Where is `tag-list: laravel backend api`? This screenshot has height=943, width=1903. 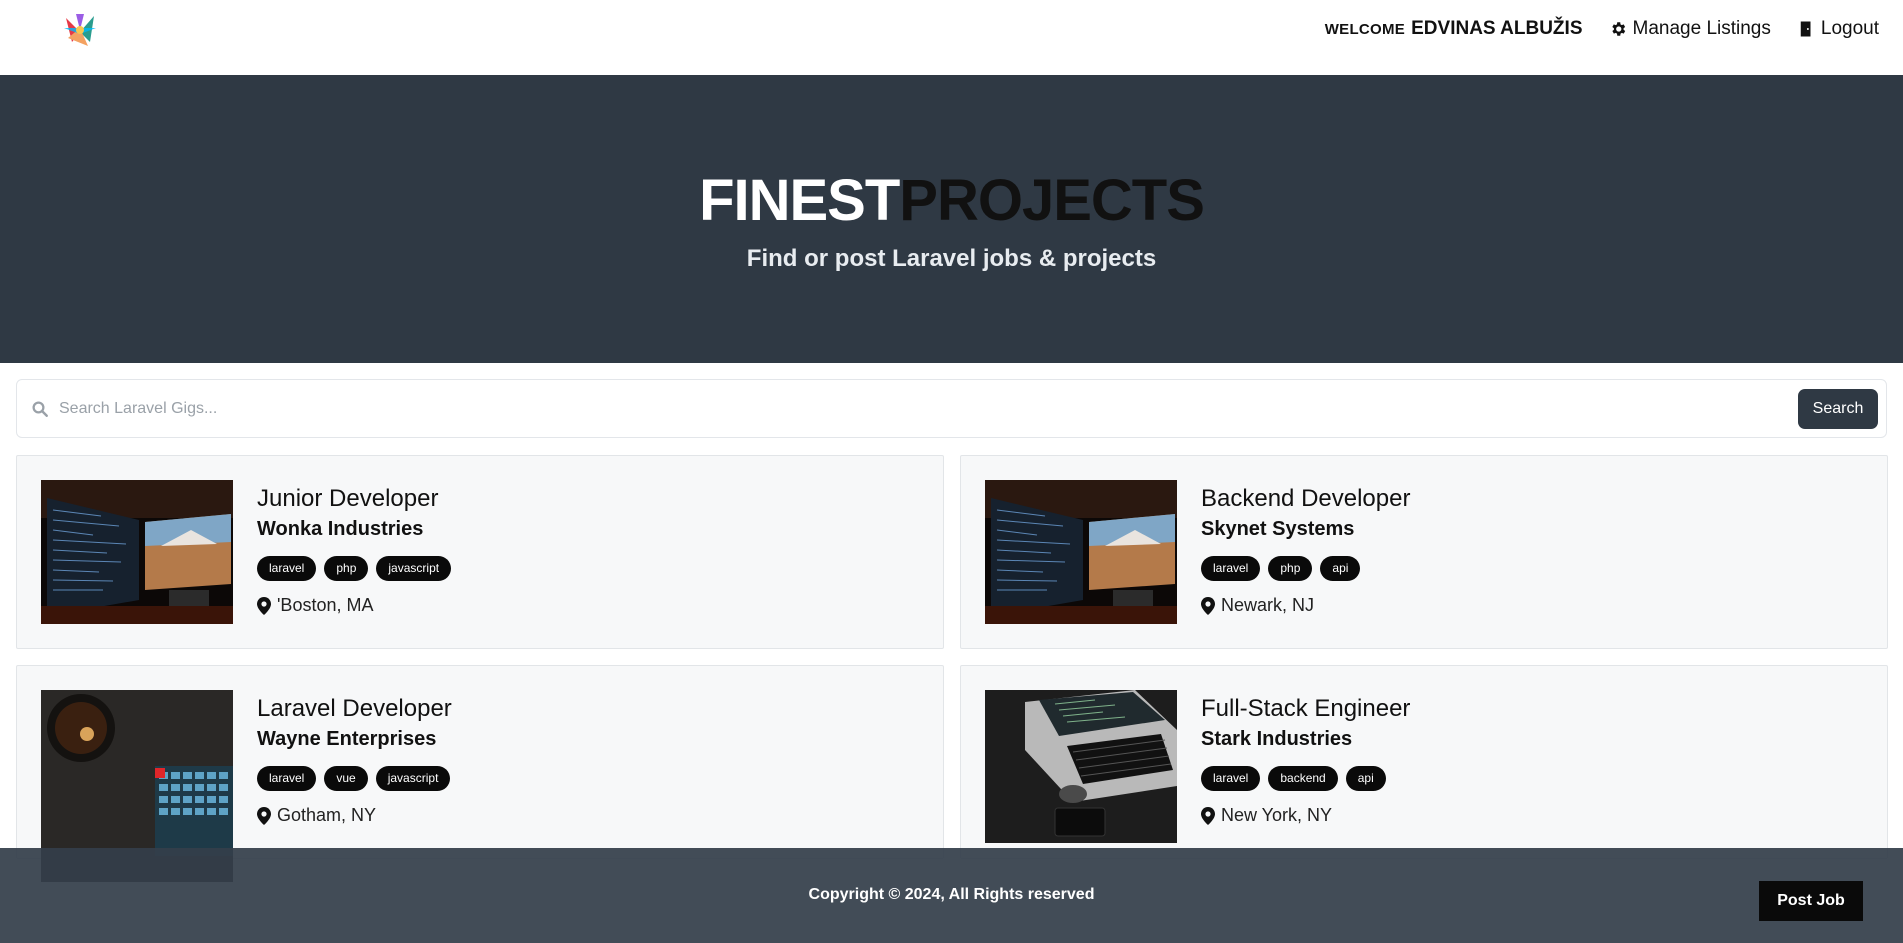 tag-list: laravel backend api is located at coordinates (1305, 778).